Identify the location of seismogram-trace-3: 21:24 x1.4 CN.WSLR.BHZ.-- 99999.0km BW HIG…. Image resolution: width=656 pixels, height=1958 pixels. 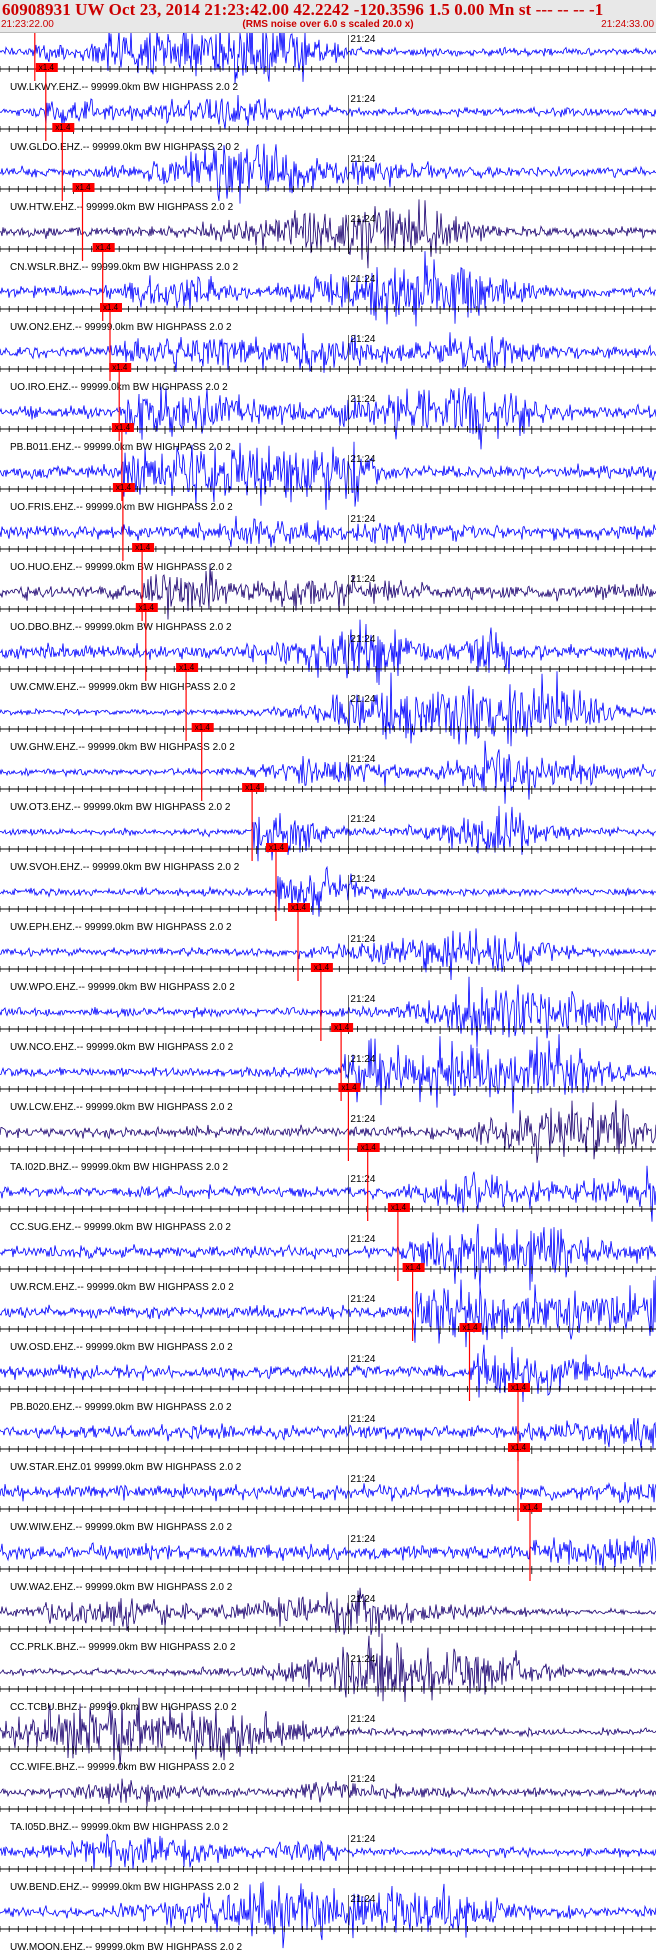
(328, 228).